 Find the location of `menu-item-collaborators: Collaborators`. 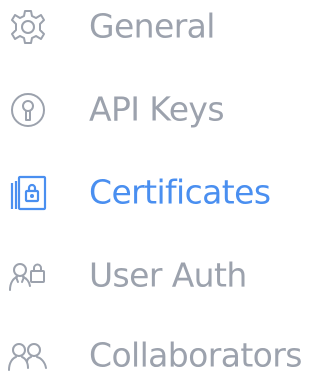

menu-item-collaborators: Collaborators is located at coordinates (162, 352).